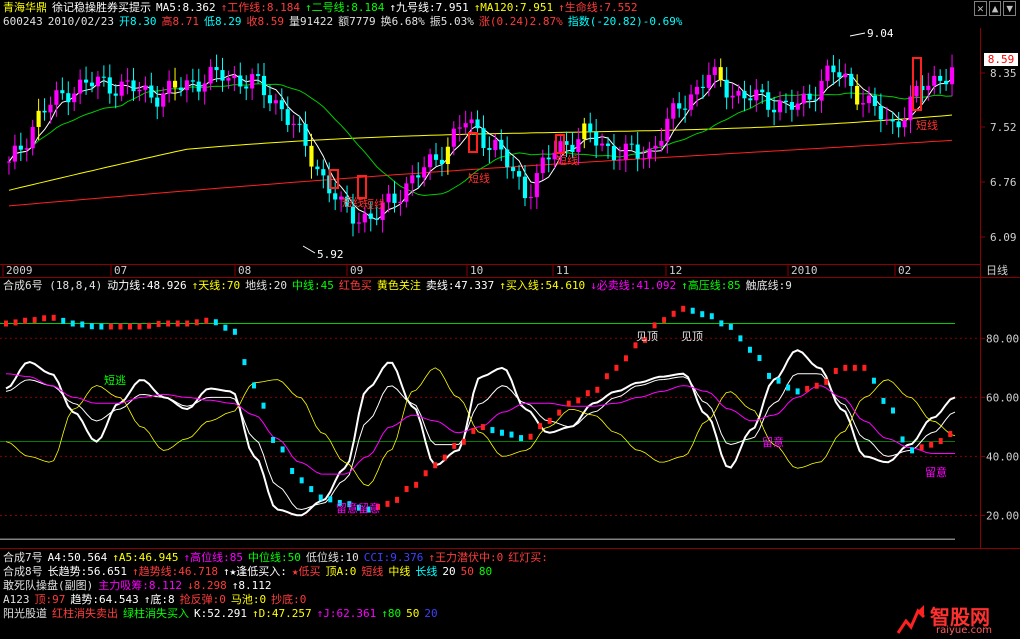 The height and width of the screenshot is (639, 1020). I want to click on bottom-indicator-value: ↑8.112, so click(251, 585).